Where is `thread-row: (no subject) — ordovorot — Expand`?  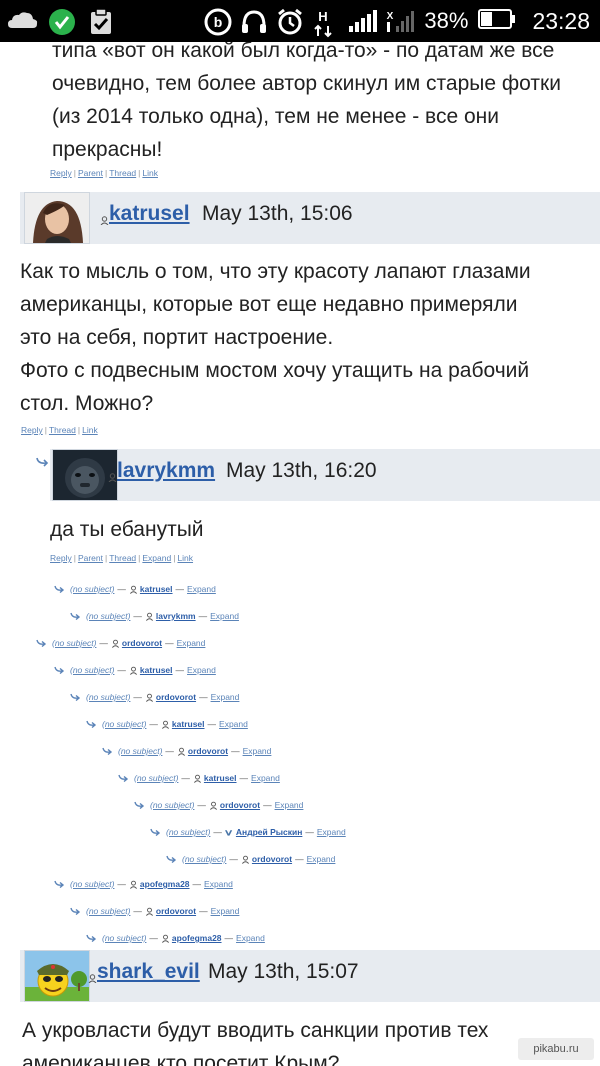 thread-row: (no subject) — ordovorot — Expand is located at coordinates (120, 643).